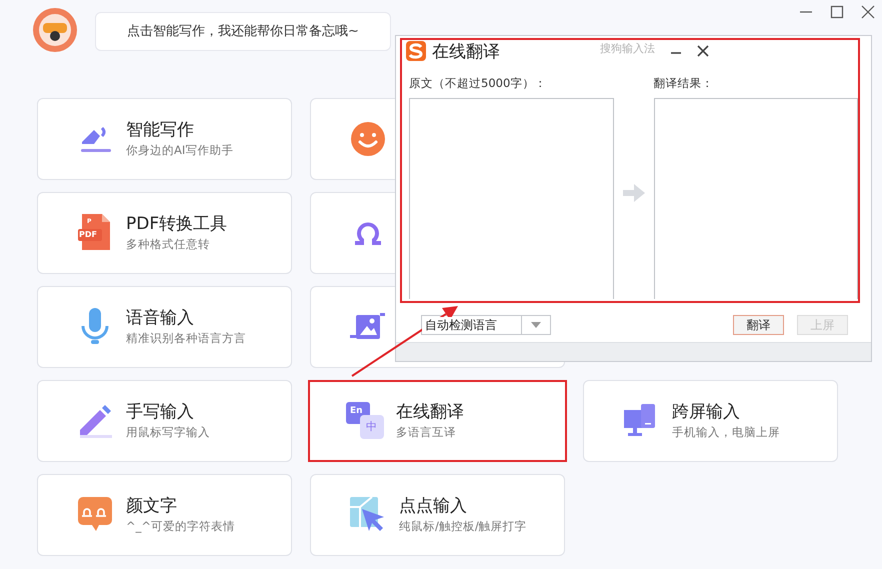 This screenshot has height=569, width=882. Describe the element at coordinates (416, 51) in the screenshot. I see `logo-icon` at that location.